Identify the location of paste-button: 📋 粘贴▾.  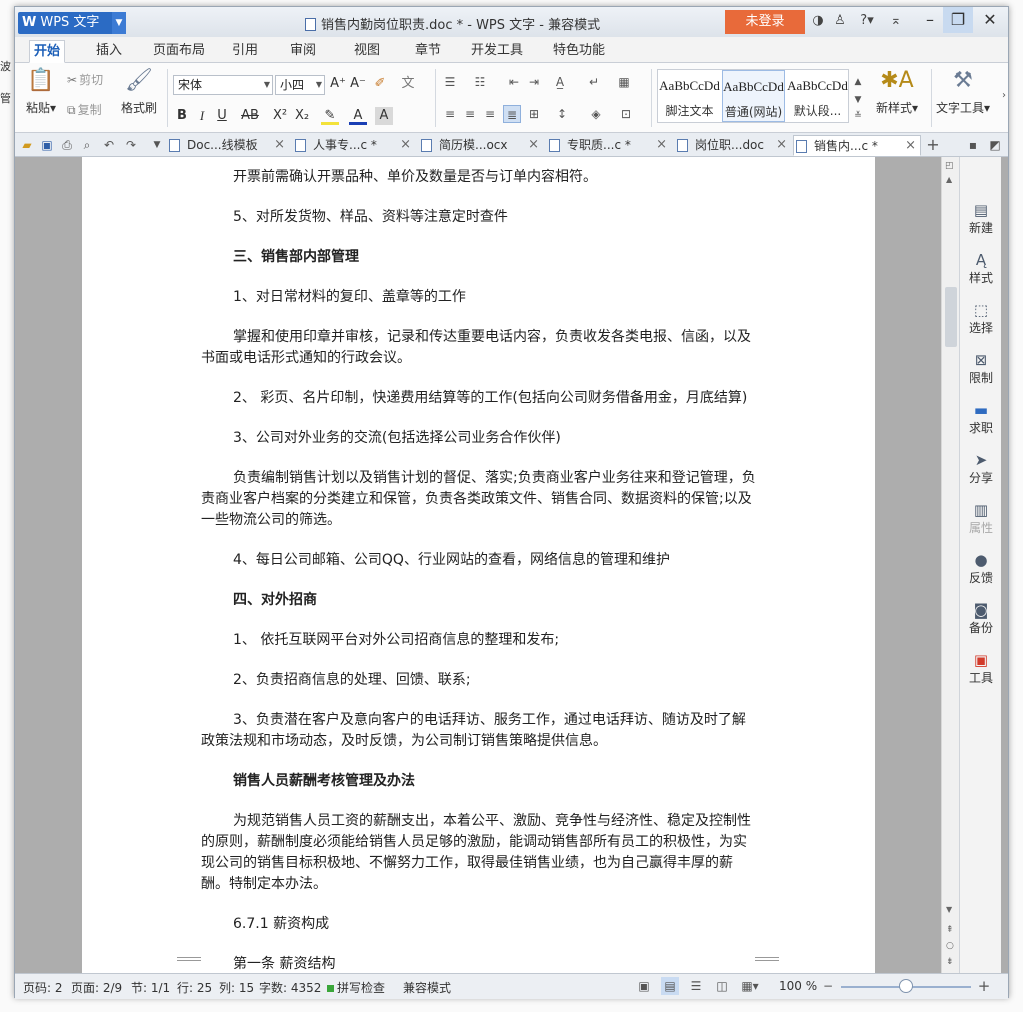
(41, 91).